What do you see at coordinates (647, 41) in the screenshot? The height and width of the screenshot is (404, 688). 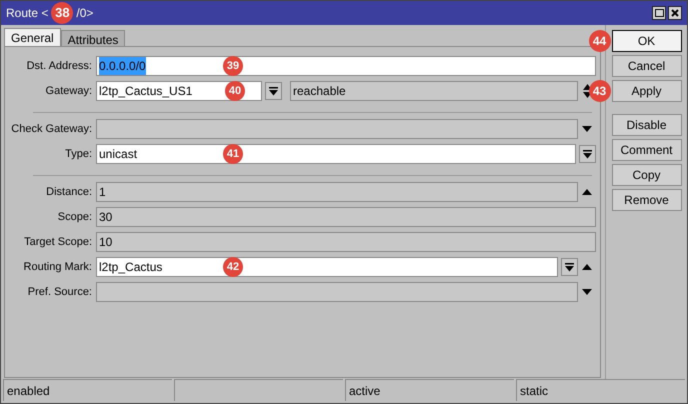 I see `dialog-button: OK` at bounding box center [647, 41].